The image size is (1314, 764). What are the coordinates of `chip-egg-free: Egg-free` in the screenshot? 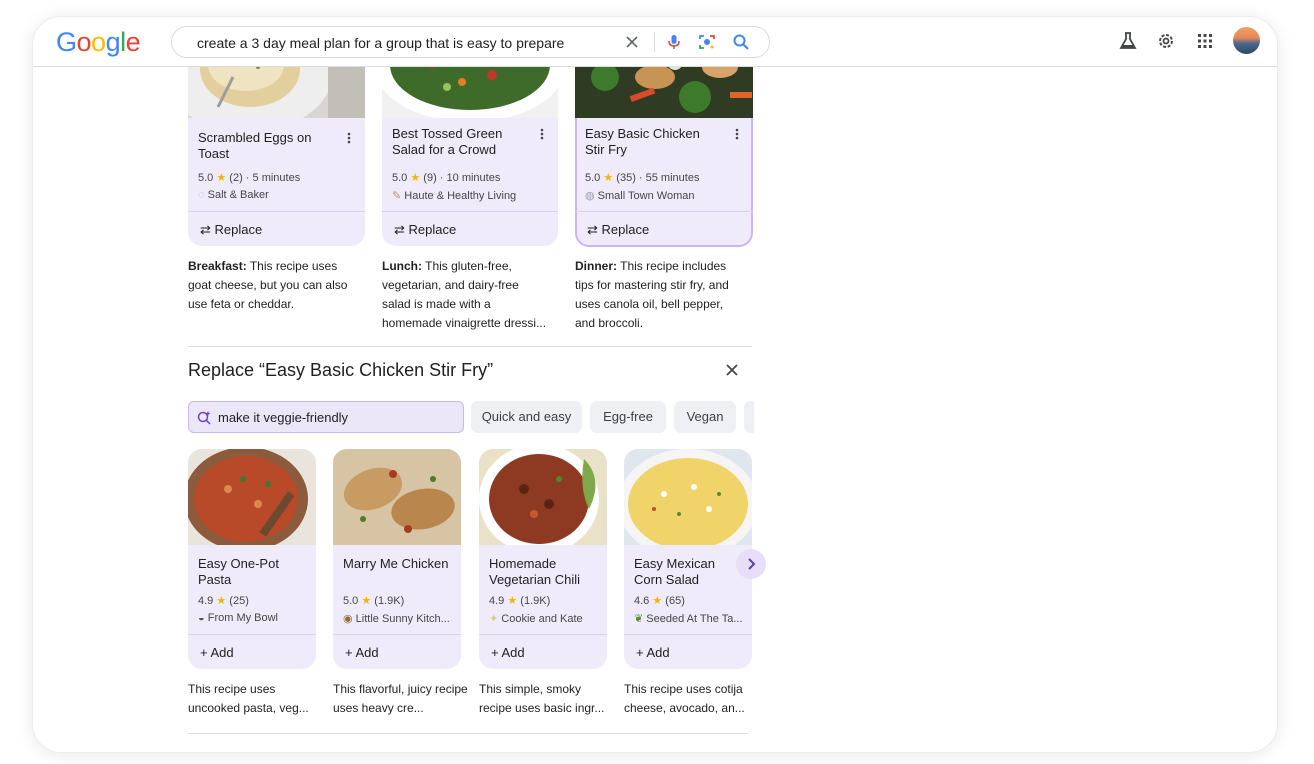 It's located at (628, 417).